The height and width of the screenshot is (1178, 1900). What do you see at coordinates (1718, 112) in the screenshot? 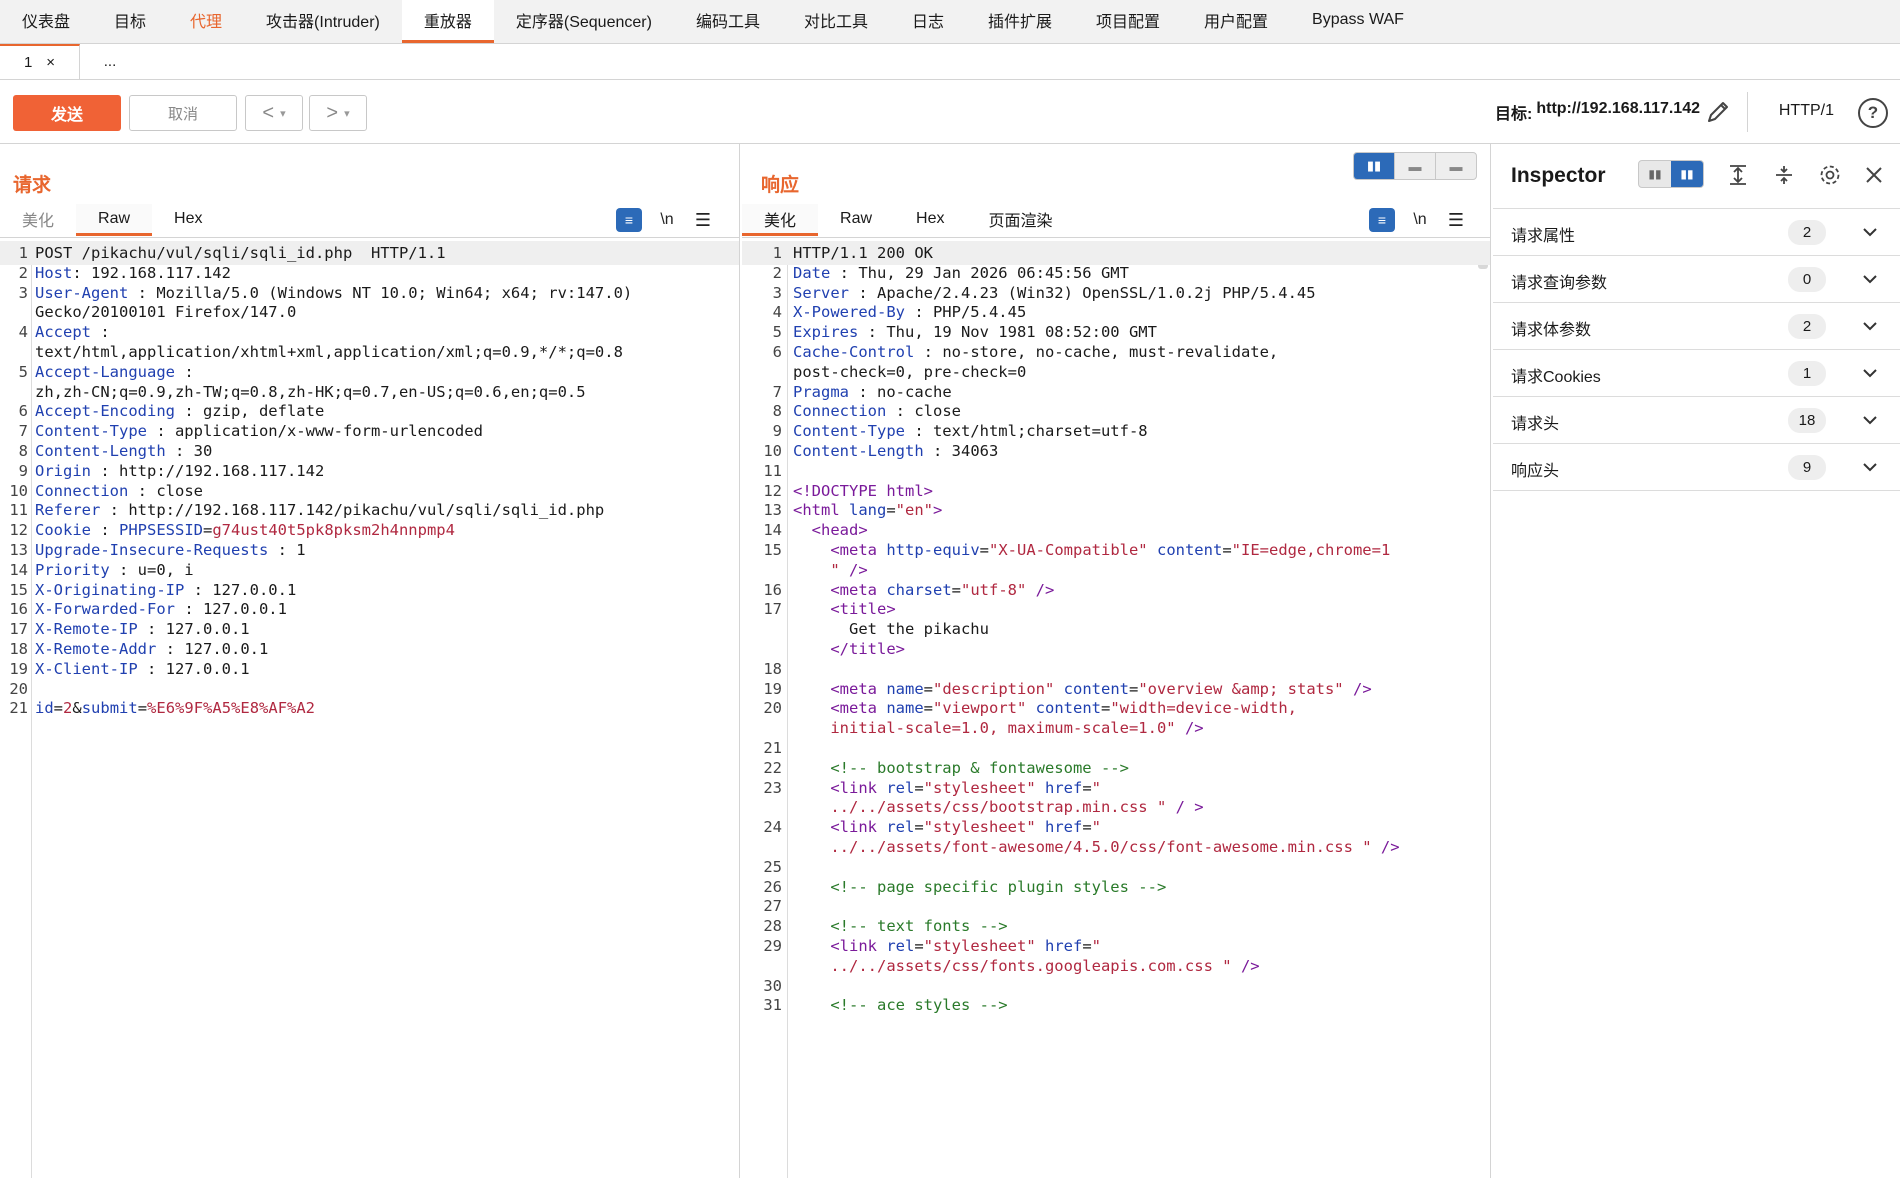
I see `pencil-icon` at bounding box center [1718, 112].